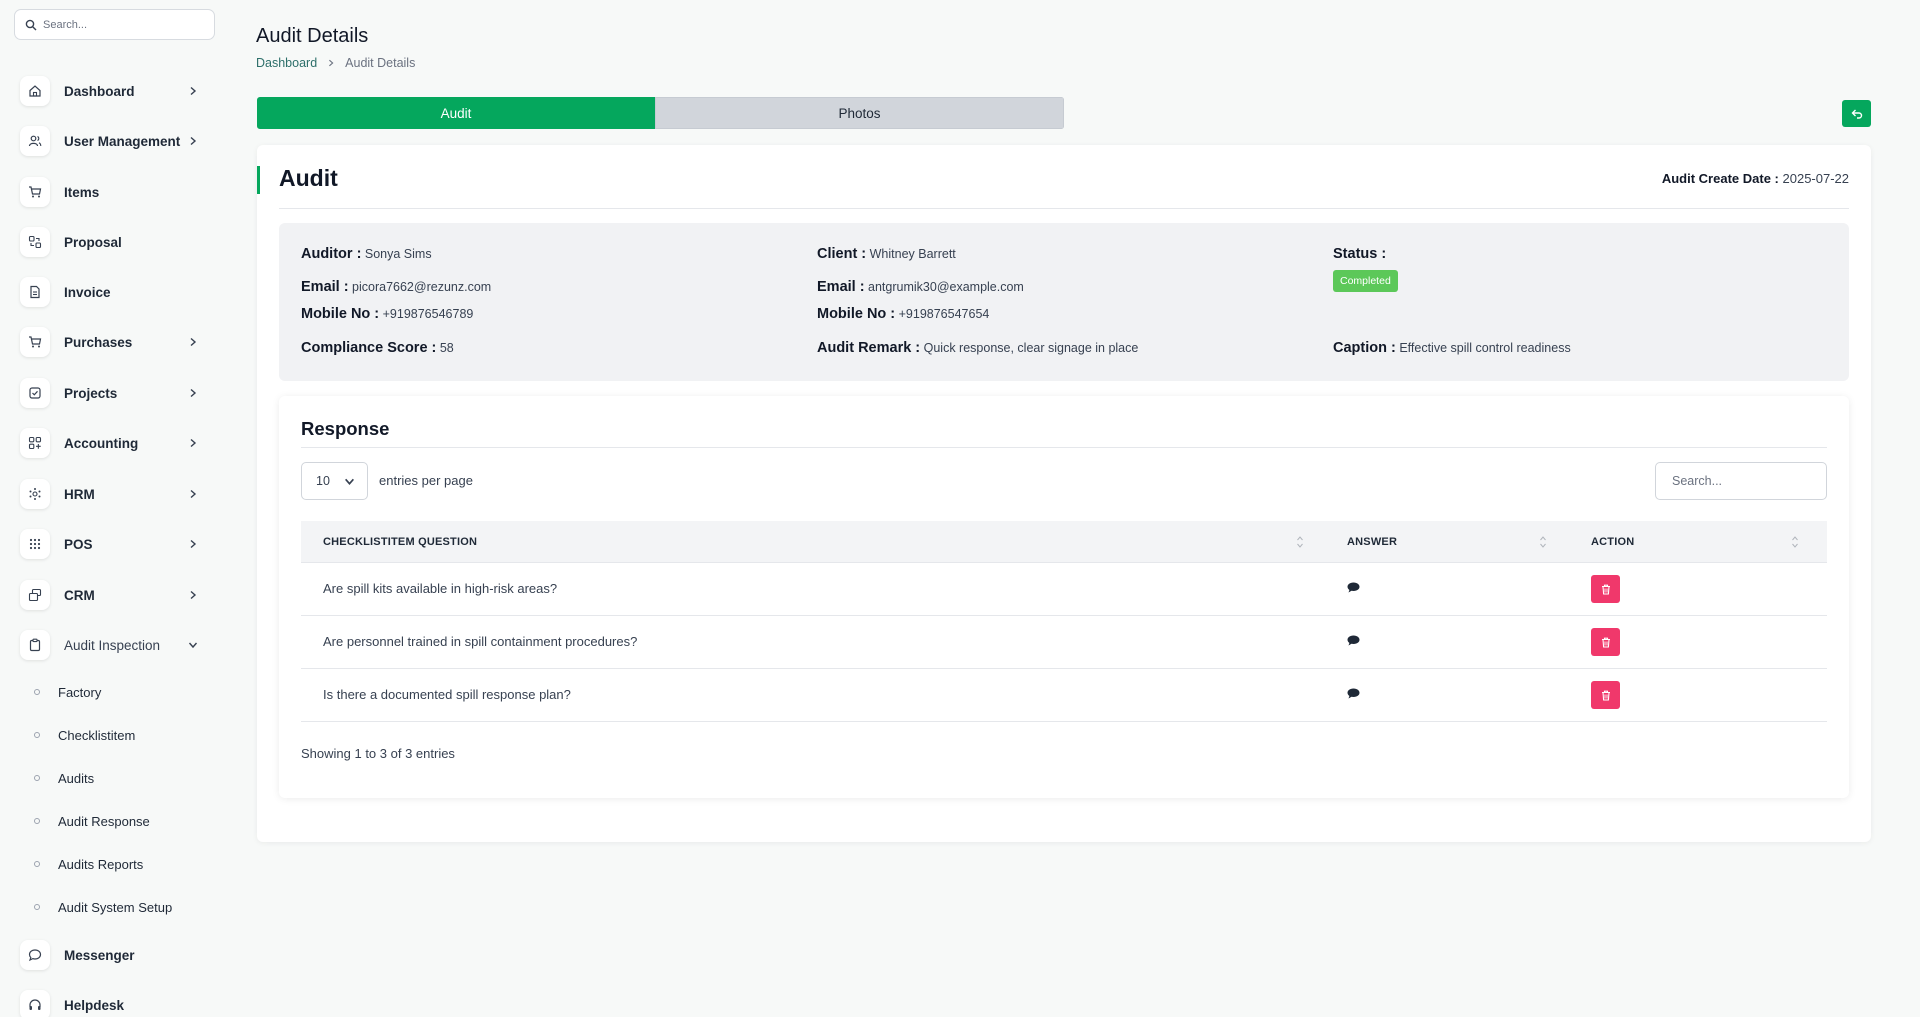 The height and width of the screenshot is (1017, 1920). What do you see at coordinates (123, 24) in the screenshot?
I see `sidebar-search-input` at bounding box center [123, 24].